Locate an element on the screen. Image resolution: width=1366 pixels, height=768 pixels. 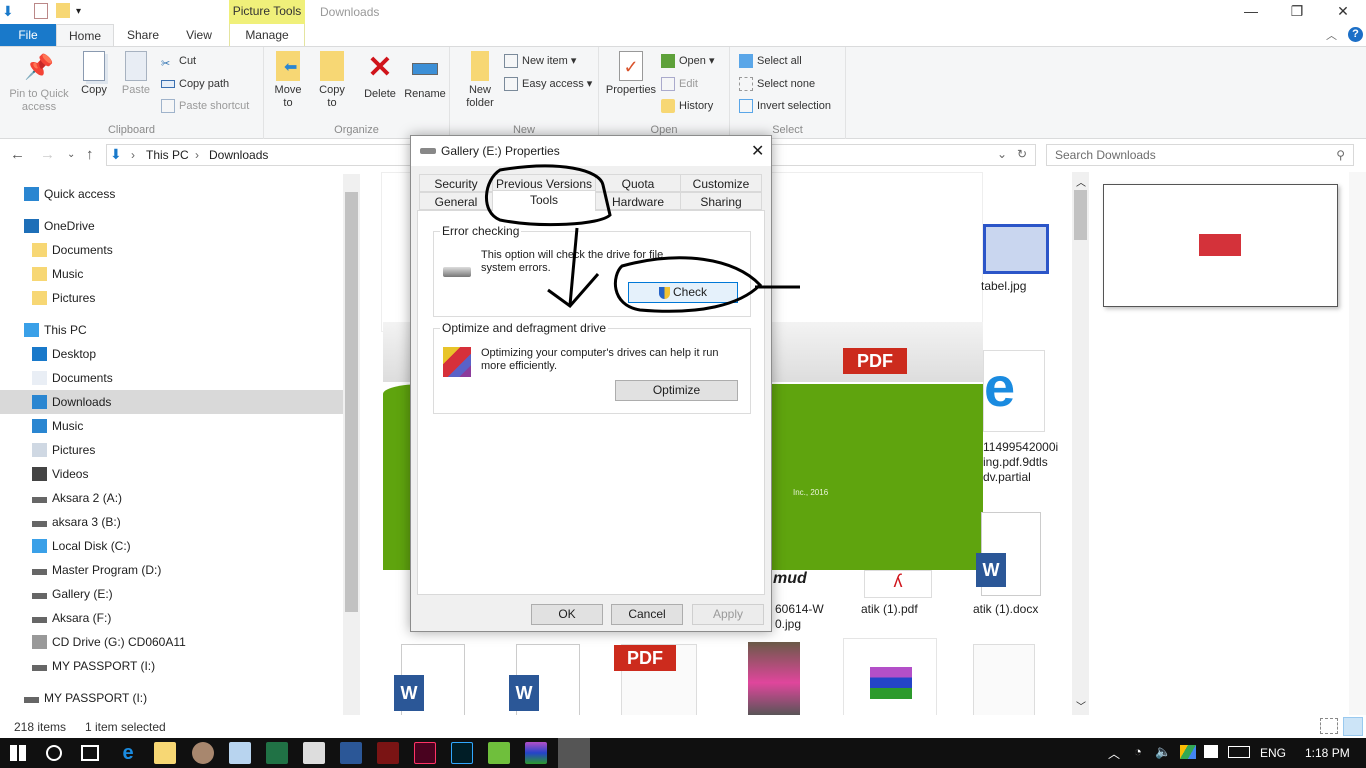
coreldraw-icon is located at coordinates (499, 753).